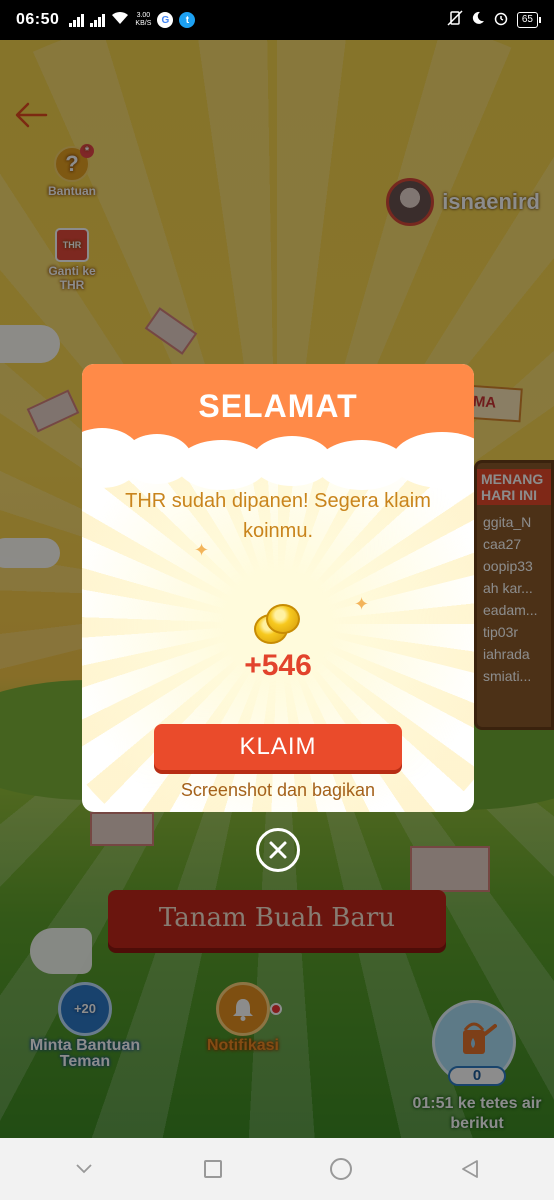  Describe the element at coordinates (478, 20) in the screenshot. I see `moon-icon` at that location.